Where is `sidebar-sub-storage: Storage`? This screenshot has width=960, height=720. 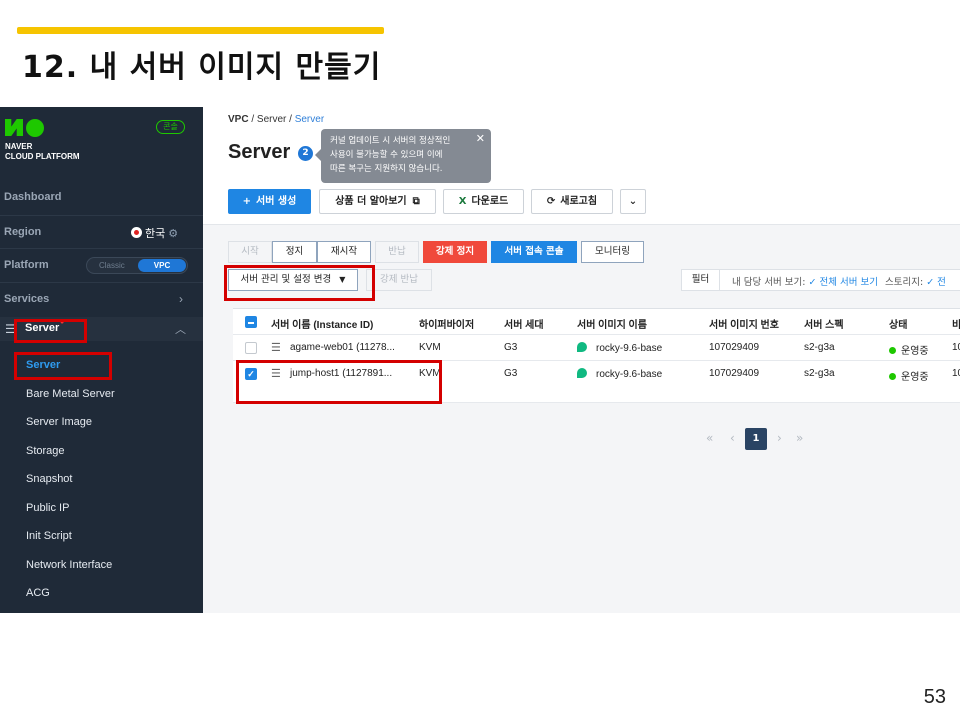
sidebar-sub-storage: Storage is located at coordinates (45, 451).